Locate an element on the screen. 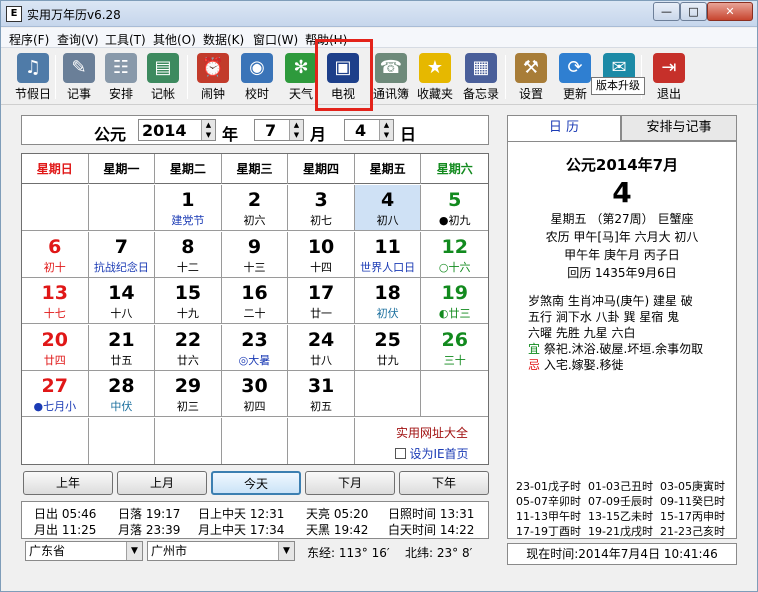 This screenshot has height=592, width=758. tool-settings: ⚒ 设置 is located at coordinates (531, 77).